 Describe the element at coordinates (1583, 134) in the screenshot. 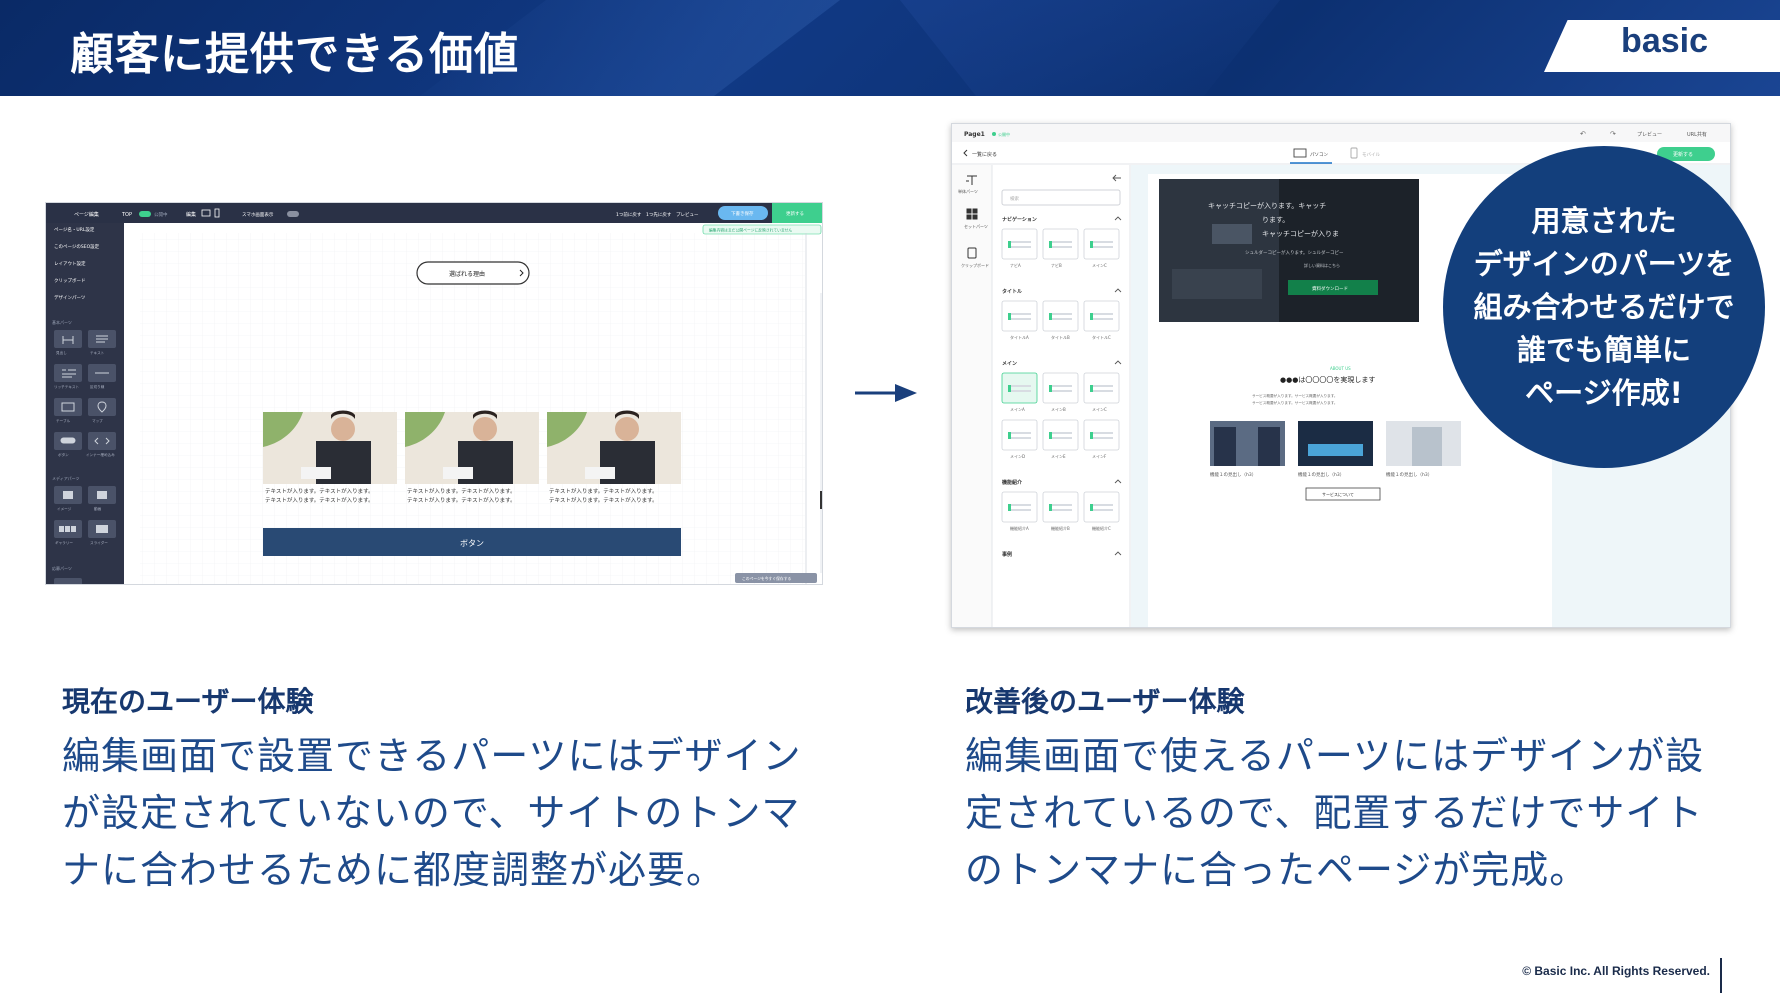

I see `undo-icon: ↶` at that location.